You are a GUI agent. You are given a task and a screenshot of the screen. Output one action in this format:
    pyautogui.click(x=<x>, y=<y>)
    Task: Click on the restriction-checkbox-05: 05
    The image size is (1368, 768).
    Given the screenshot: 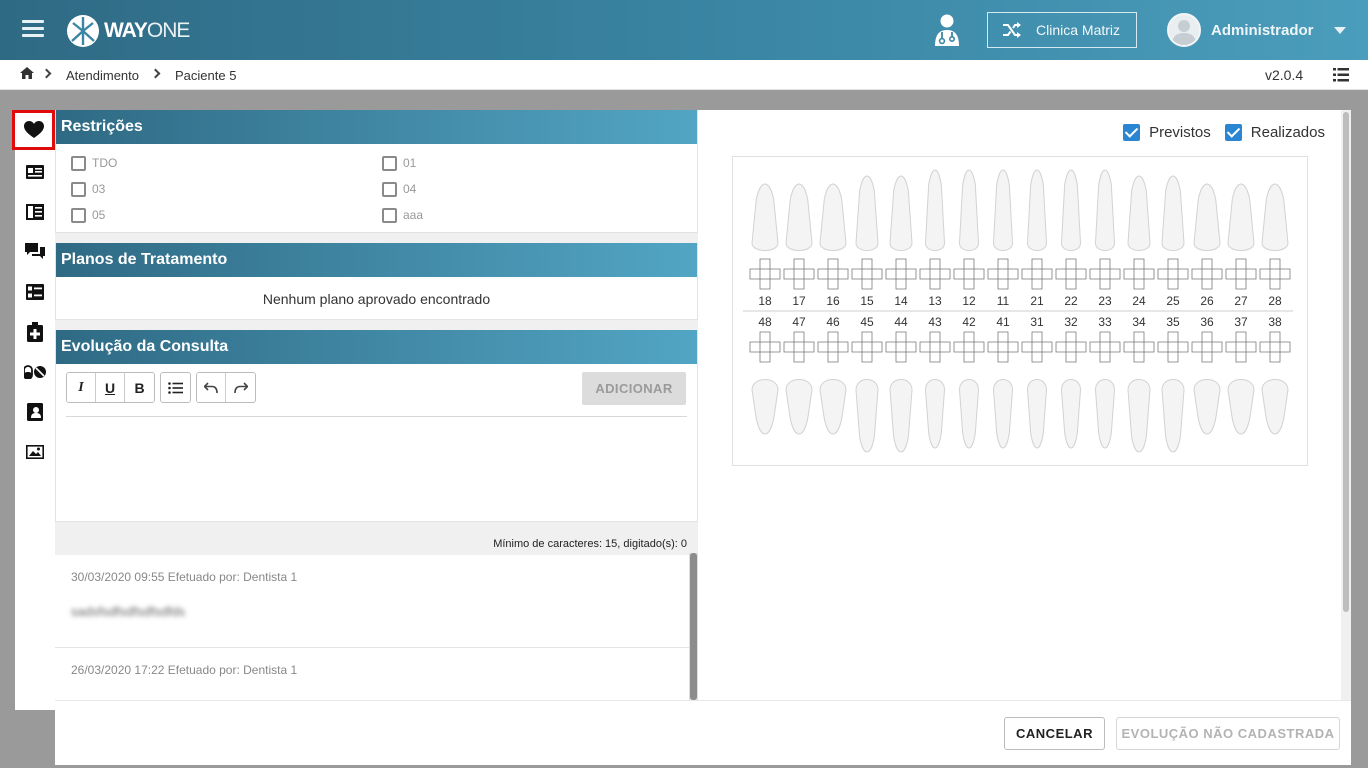 What is the action you would take?
    pyautogui.click(x=226, y=215)
    